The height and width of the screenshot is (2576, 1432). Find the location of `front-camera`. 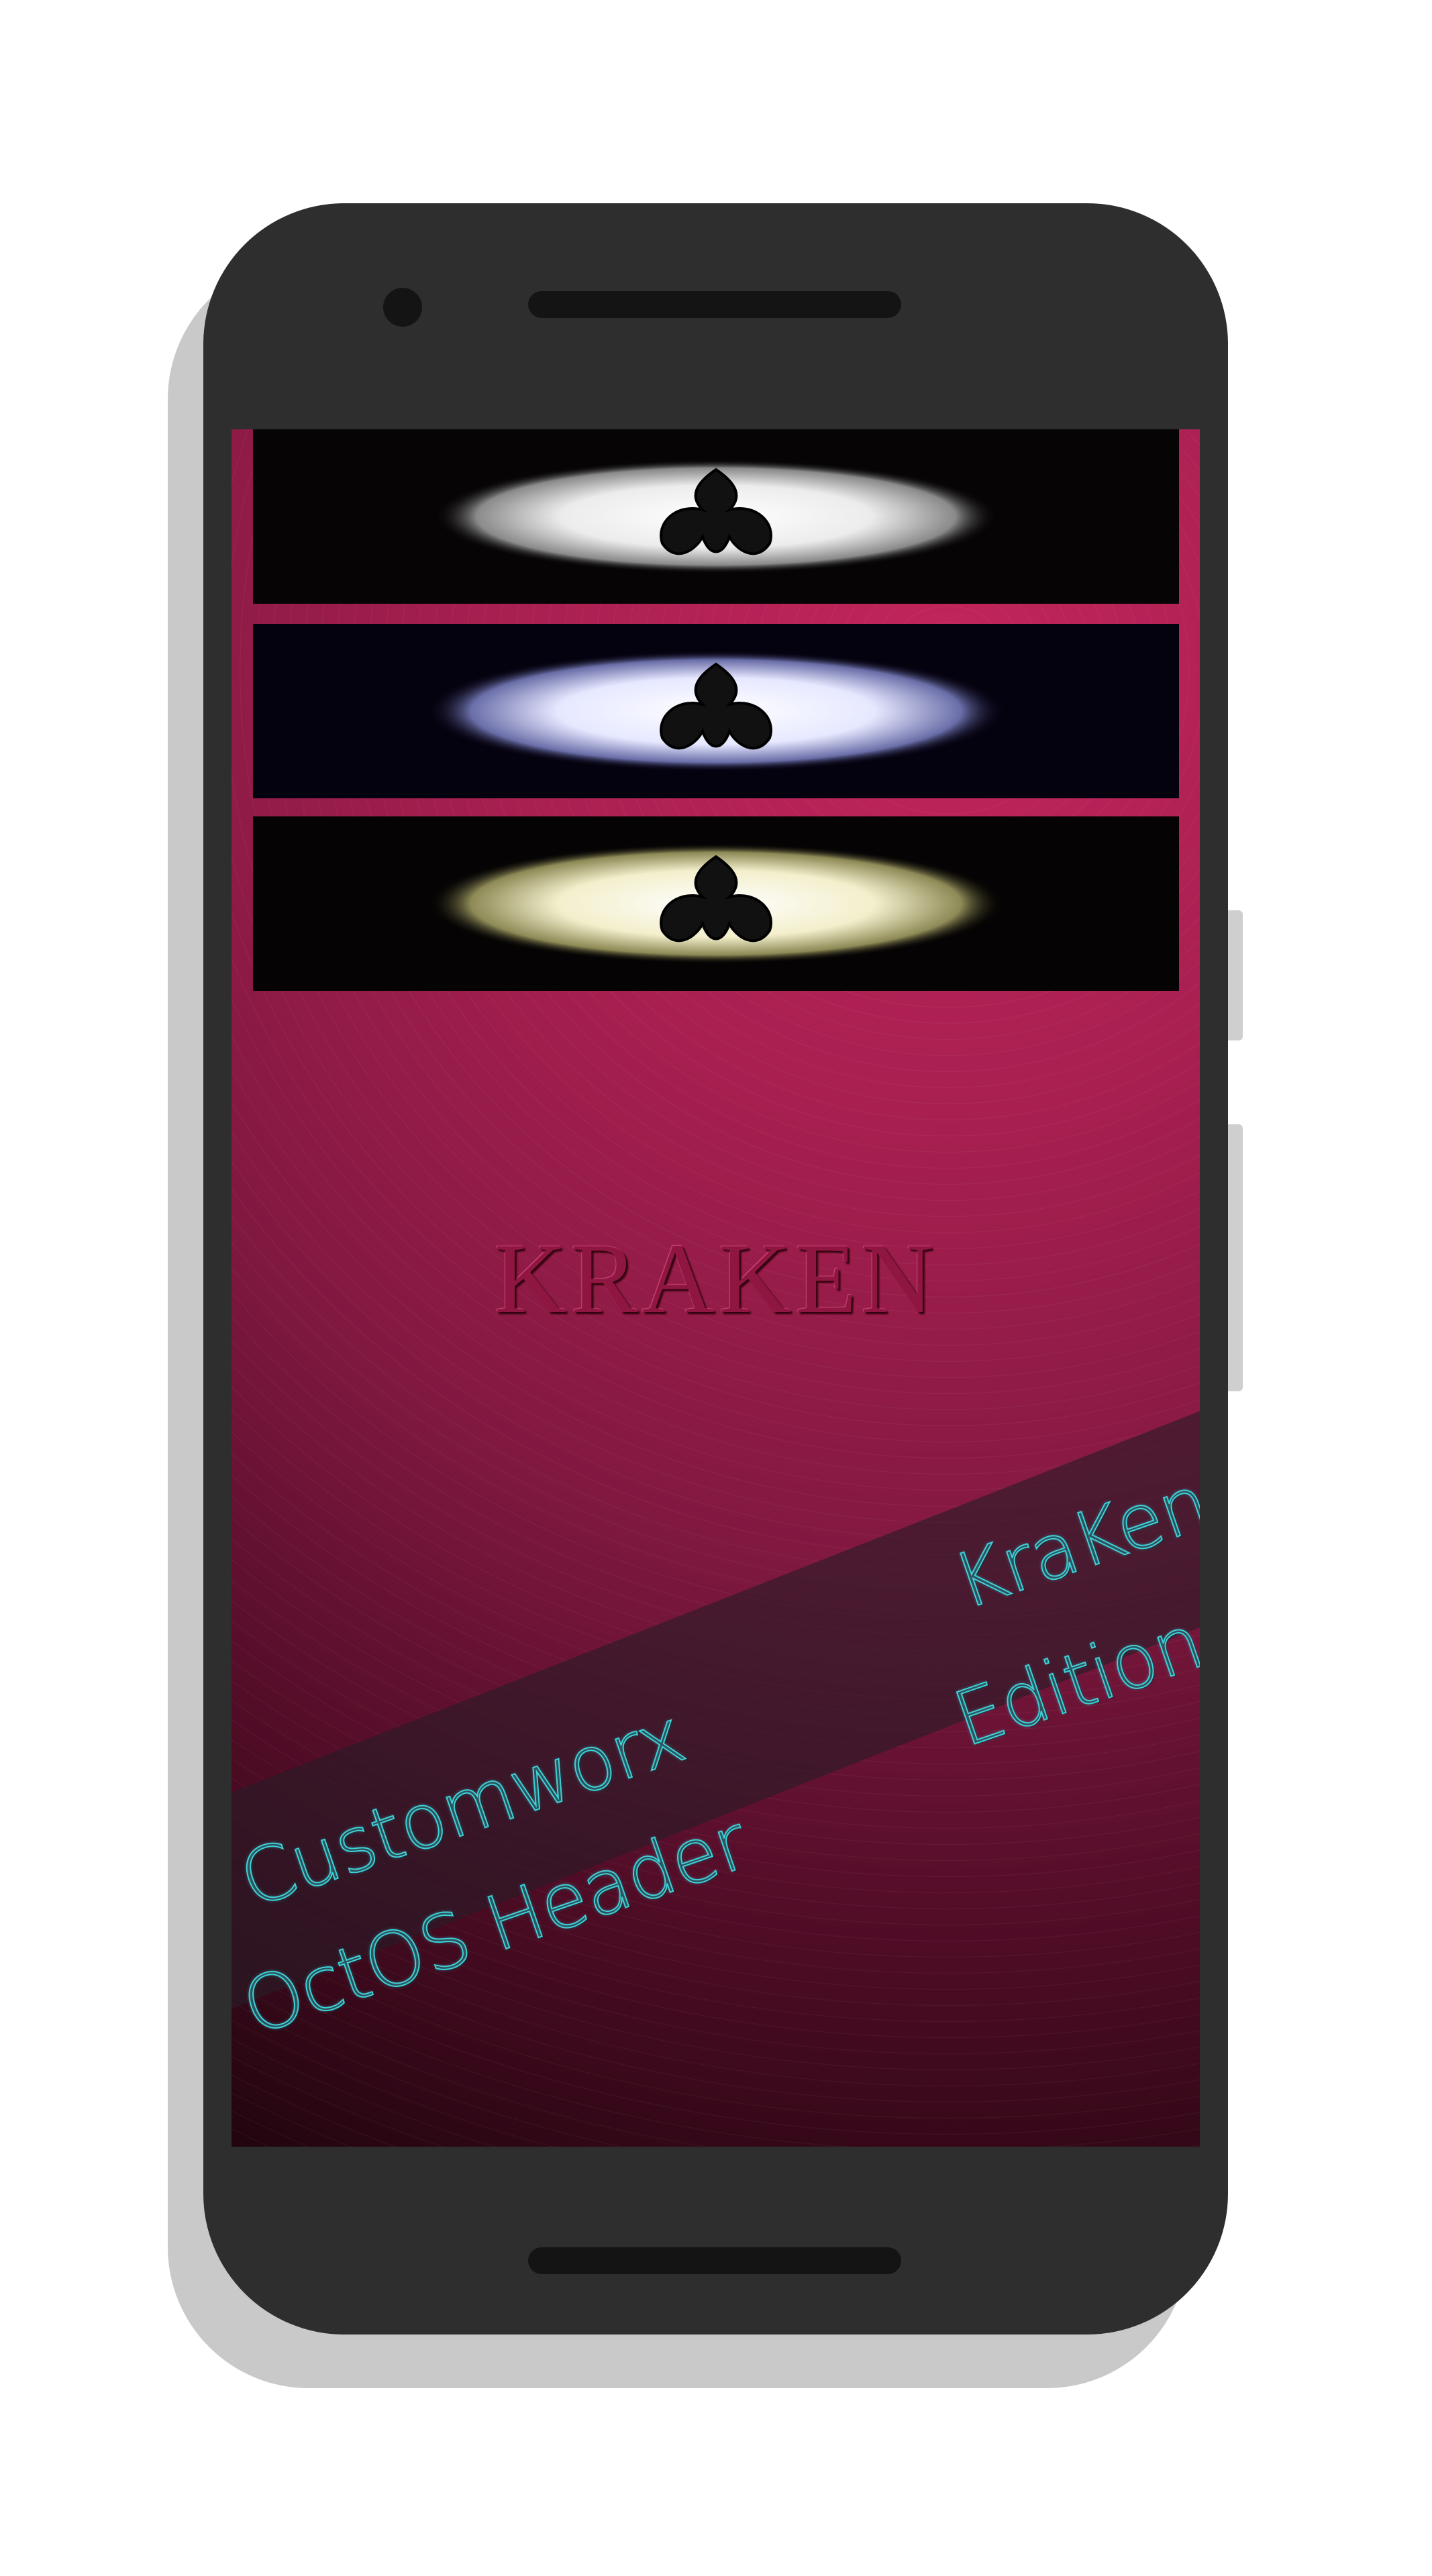

front-camera is located at coordinates (402, 307).